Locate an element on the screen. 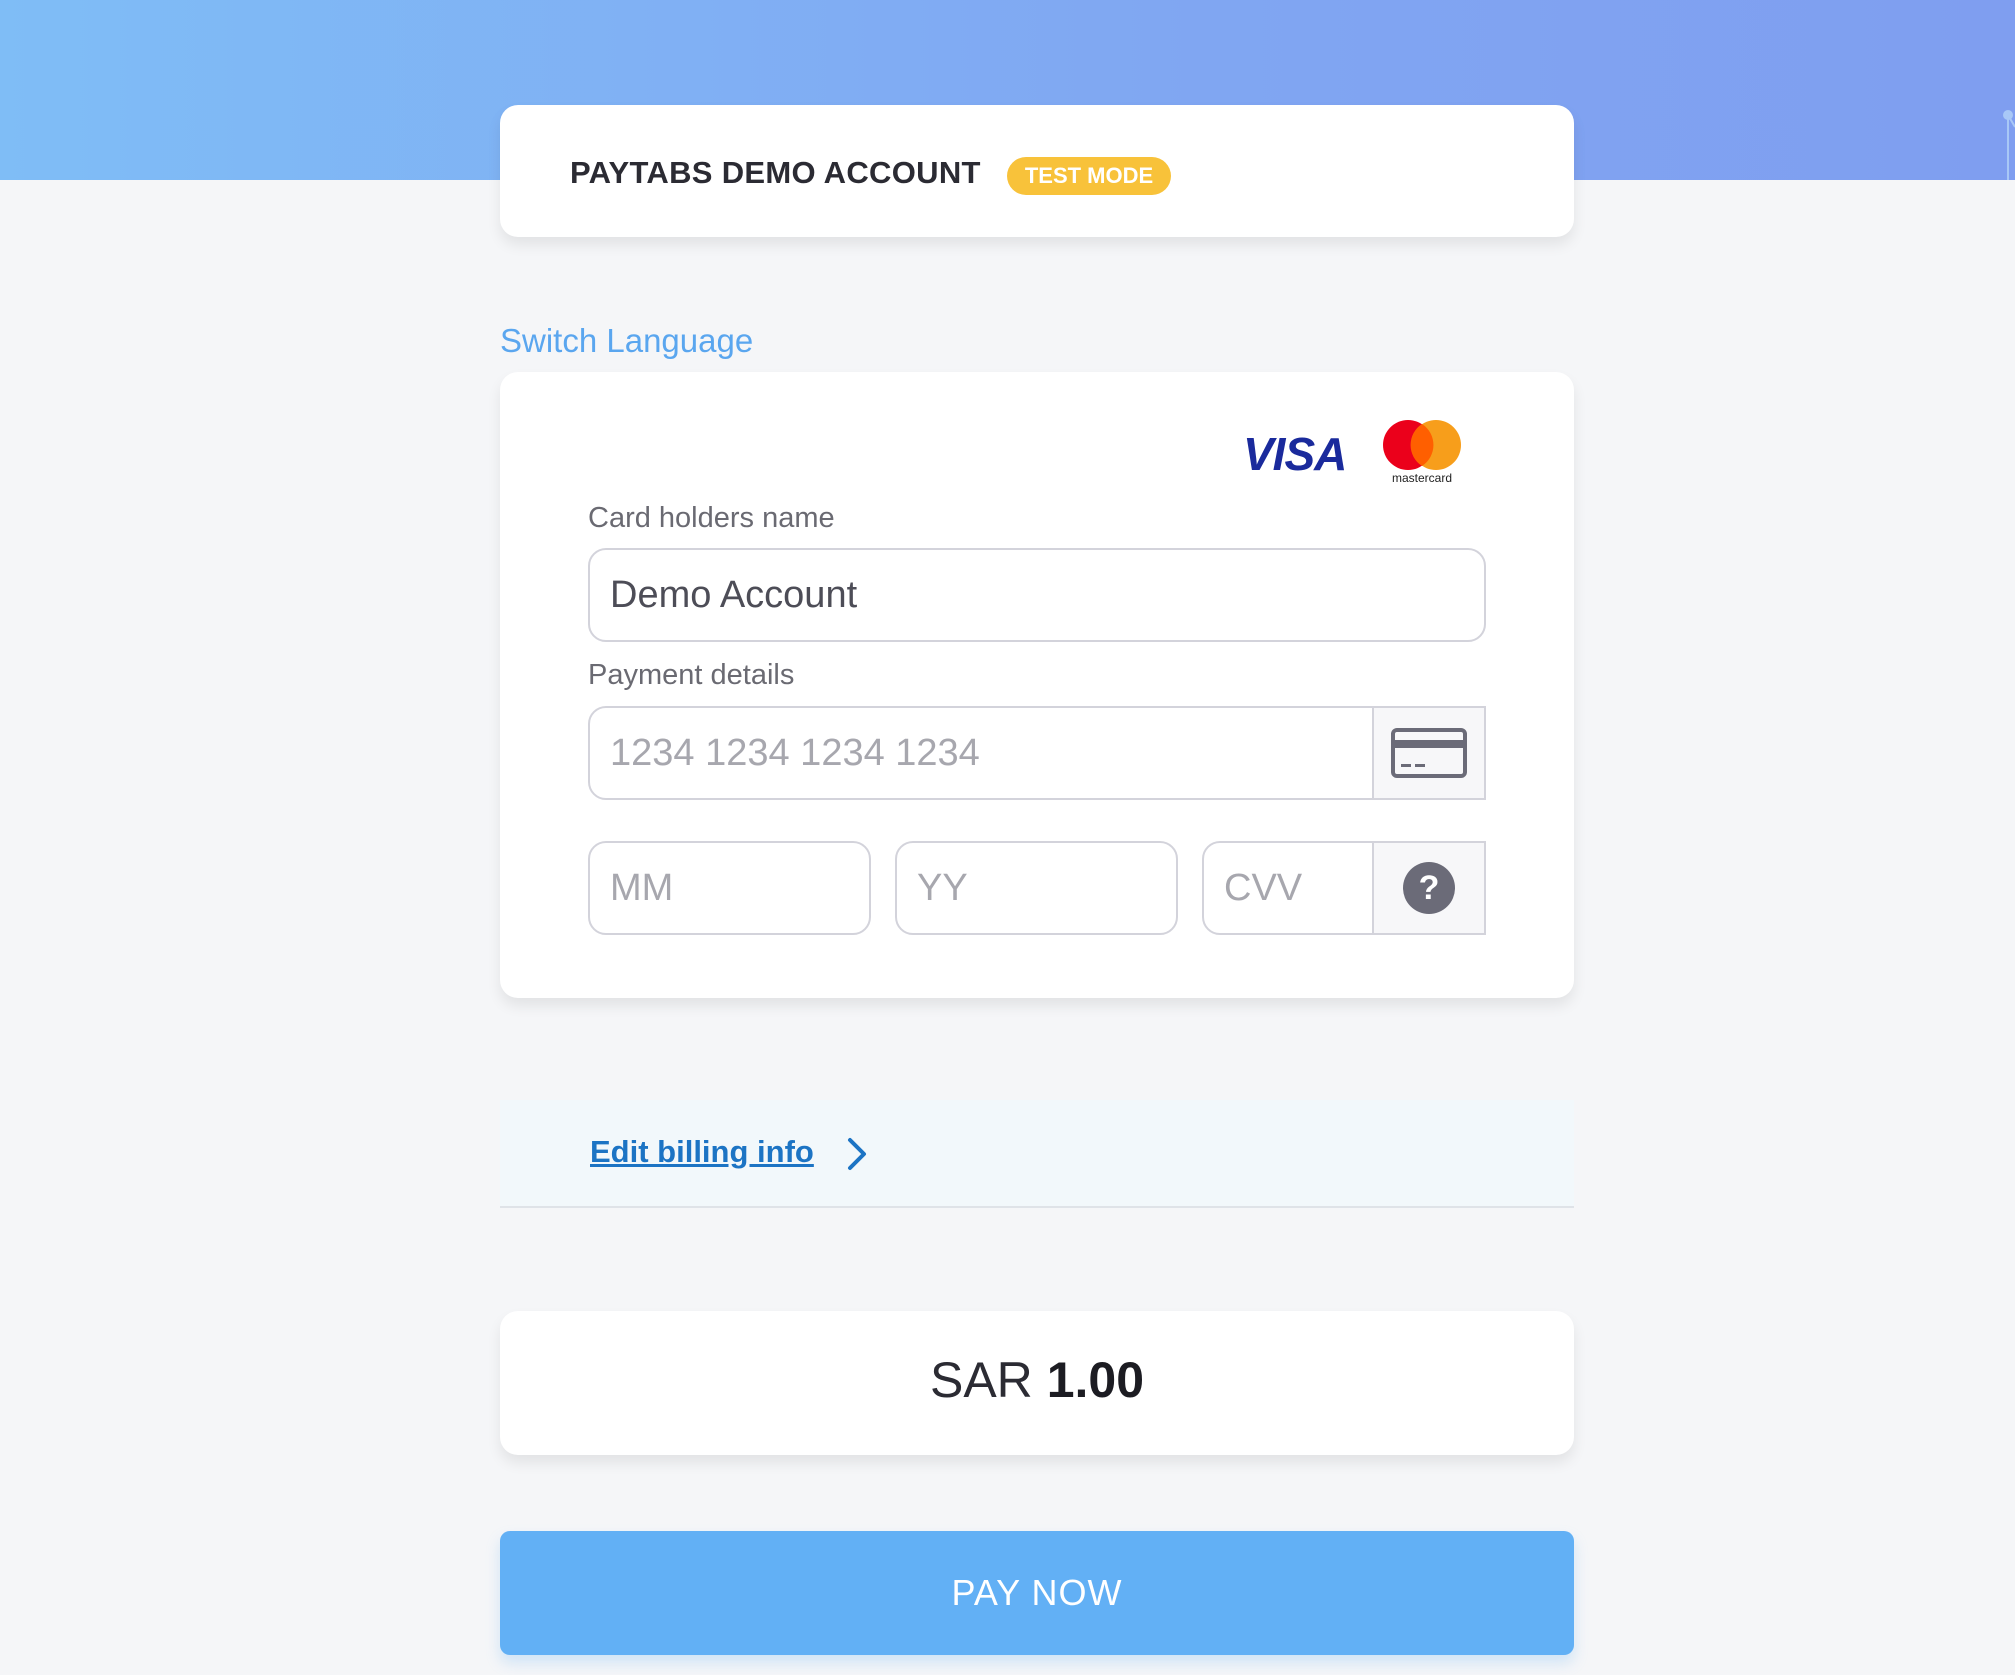 Image resolution: width=2015 pixels, height=1675 pixels. card-icon-box is located at coordinates (1429, 753).